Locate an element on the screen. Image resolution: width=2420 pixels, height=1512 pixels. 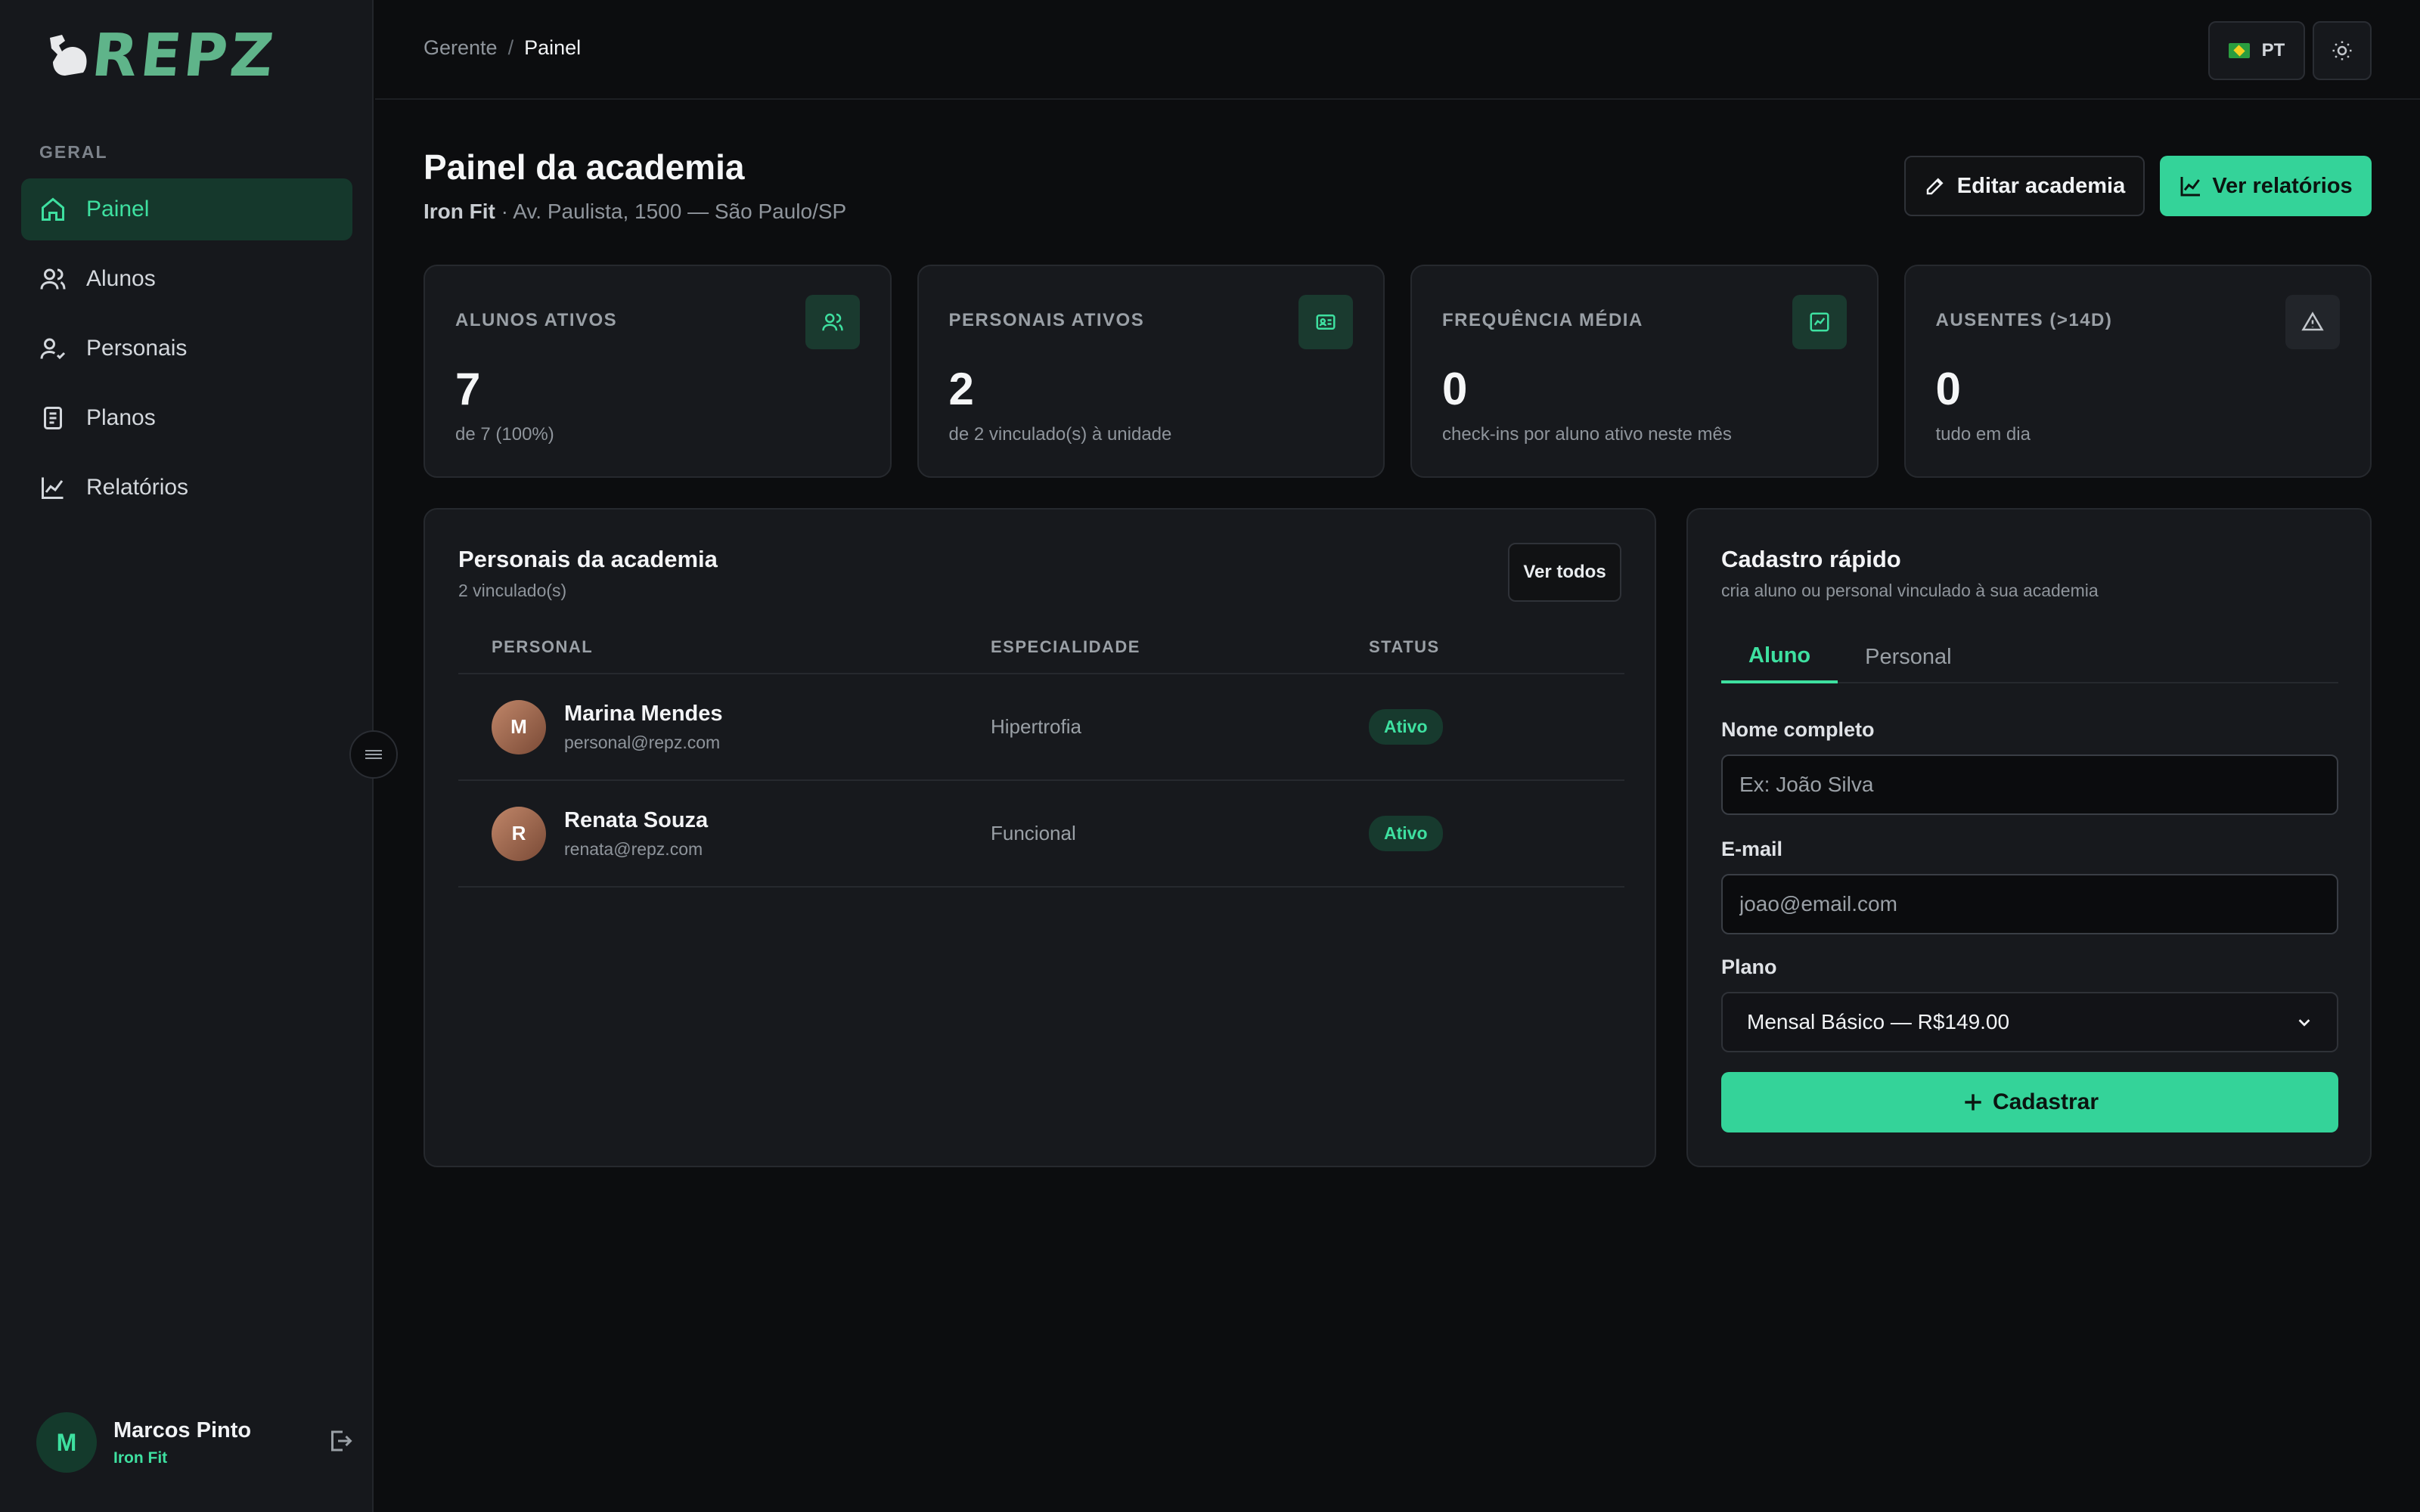
breadcrumb-parent: Gerente is located at coordinates (461, 48).